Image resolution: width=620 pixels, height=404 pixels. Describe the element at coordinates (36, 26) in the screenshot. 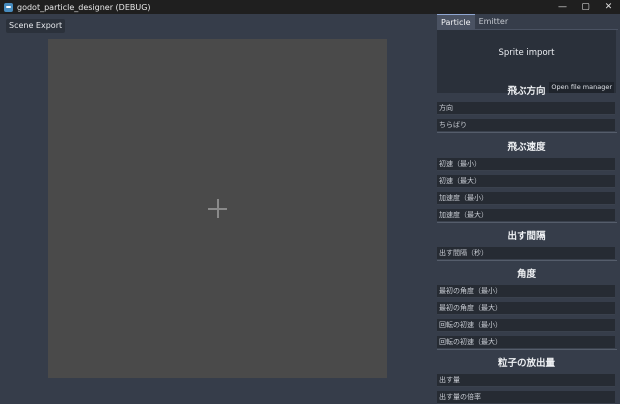

I see `scene-export-button: Scene Export` at that location.